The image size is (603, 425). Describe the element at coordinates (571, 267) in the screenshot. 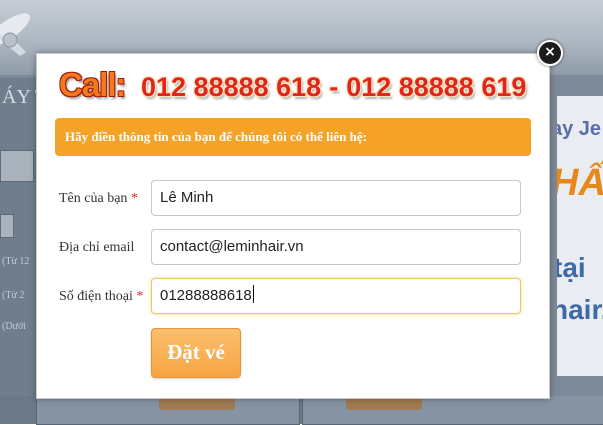

I see `promo-text: tại` at that location.